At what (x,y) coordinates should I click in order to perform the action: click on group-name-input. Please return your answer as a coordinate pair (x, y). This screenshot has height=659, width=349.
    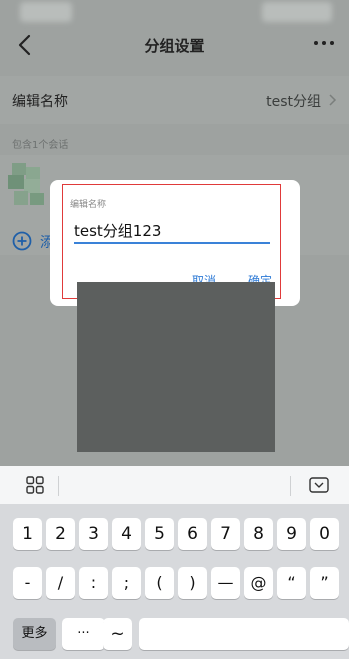
    Looking at the image, I should click on (172, 231).